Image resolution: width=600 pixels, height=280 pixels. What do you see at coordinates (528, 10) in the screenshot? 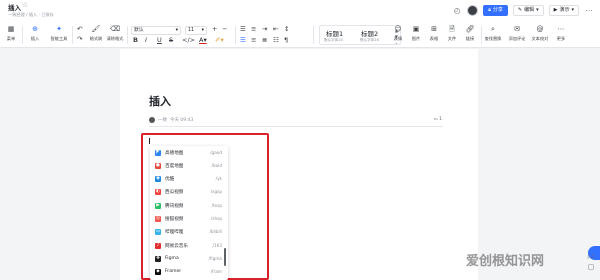
I see `edit-button: ✎ 编辑 ▾` at bounding box center [528, 10].